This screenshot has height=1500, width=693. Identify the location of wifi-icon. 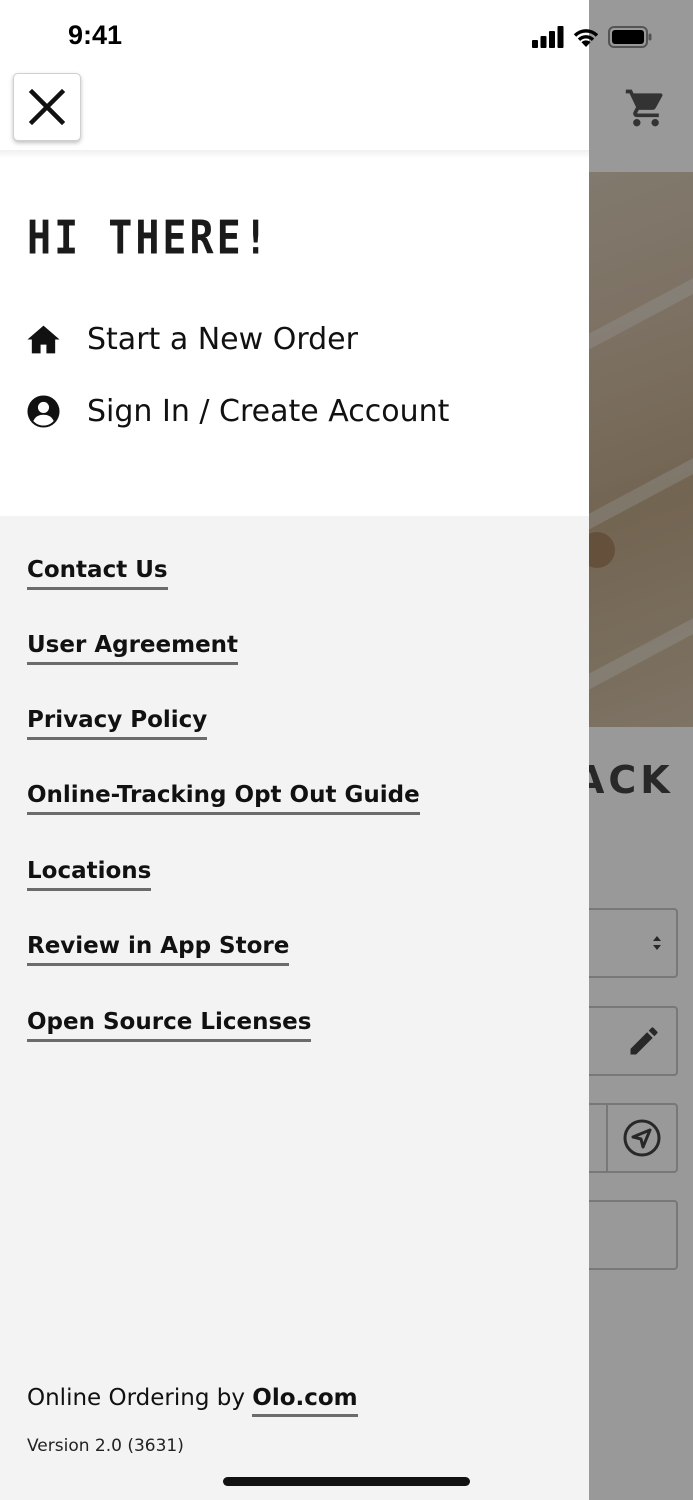
(586, 38).